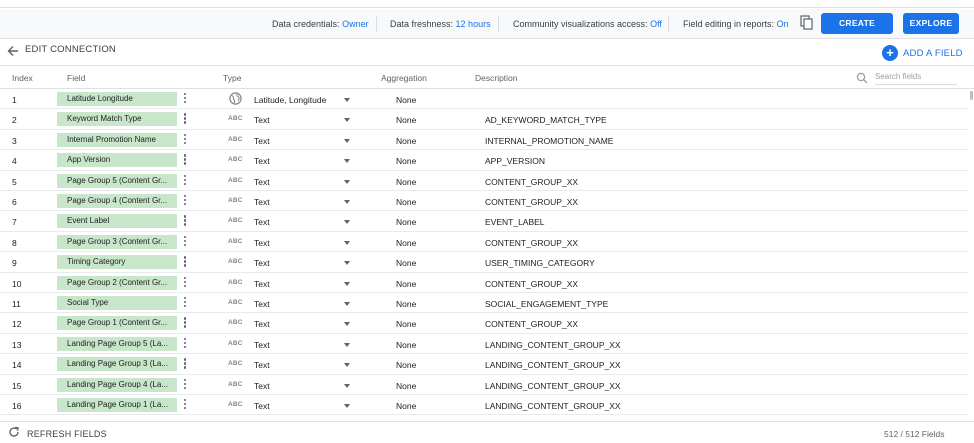  Describe the element at coordinates (515, 161) in the screenshot. I see `description-value: APP_VERSION` at that location.